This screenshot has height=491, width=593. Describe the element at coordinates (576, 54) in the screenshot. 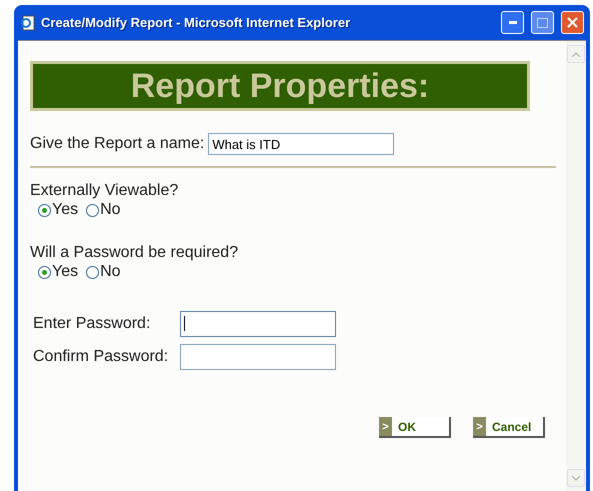

I see `chevron-up-icon` at that location.